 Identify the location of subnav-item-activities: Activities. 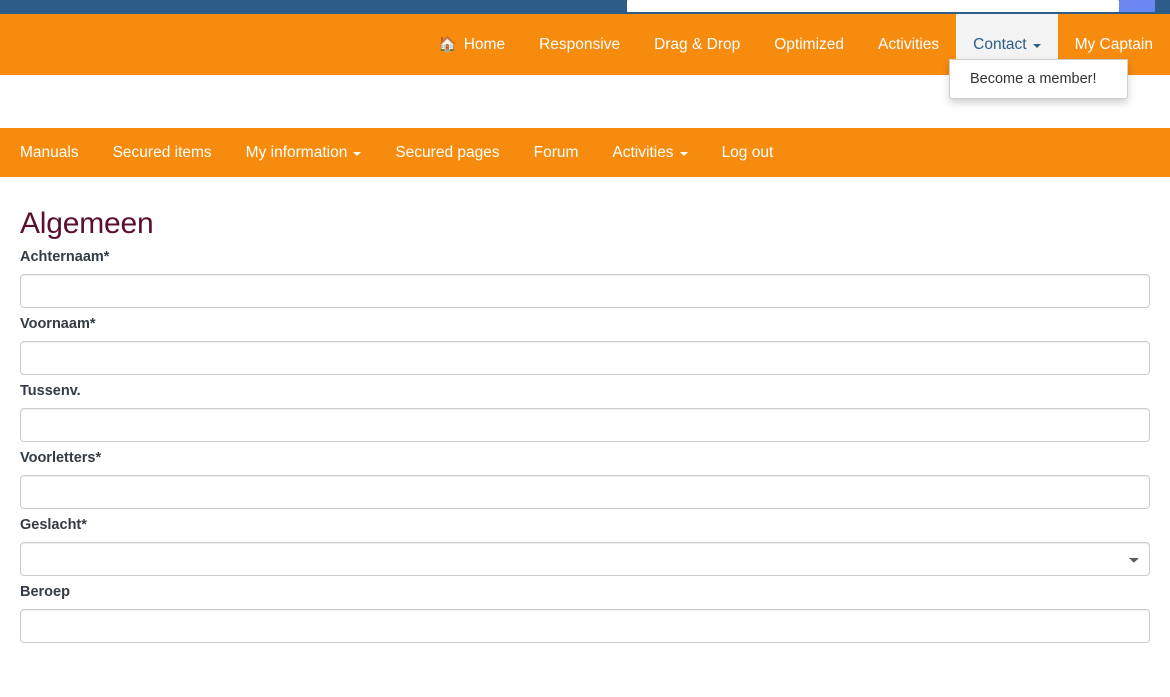
(658, 153).